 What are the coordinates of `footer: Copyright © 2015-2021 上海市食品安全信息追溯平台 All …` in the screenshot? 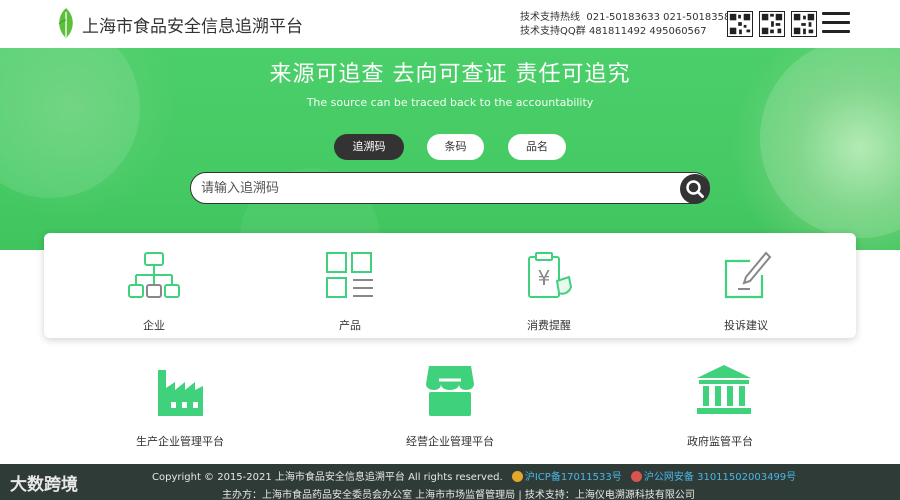 It's located at (450, 482).